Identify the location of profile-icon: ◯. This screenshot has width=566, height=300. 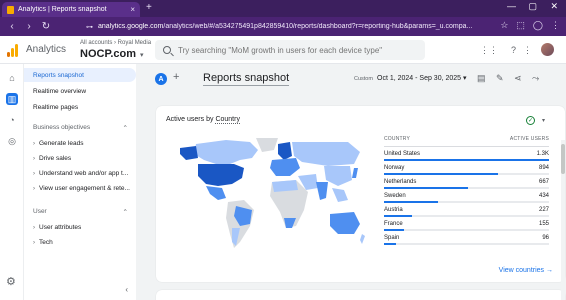
(538, 25).